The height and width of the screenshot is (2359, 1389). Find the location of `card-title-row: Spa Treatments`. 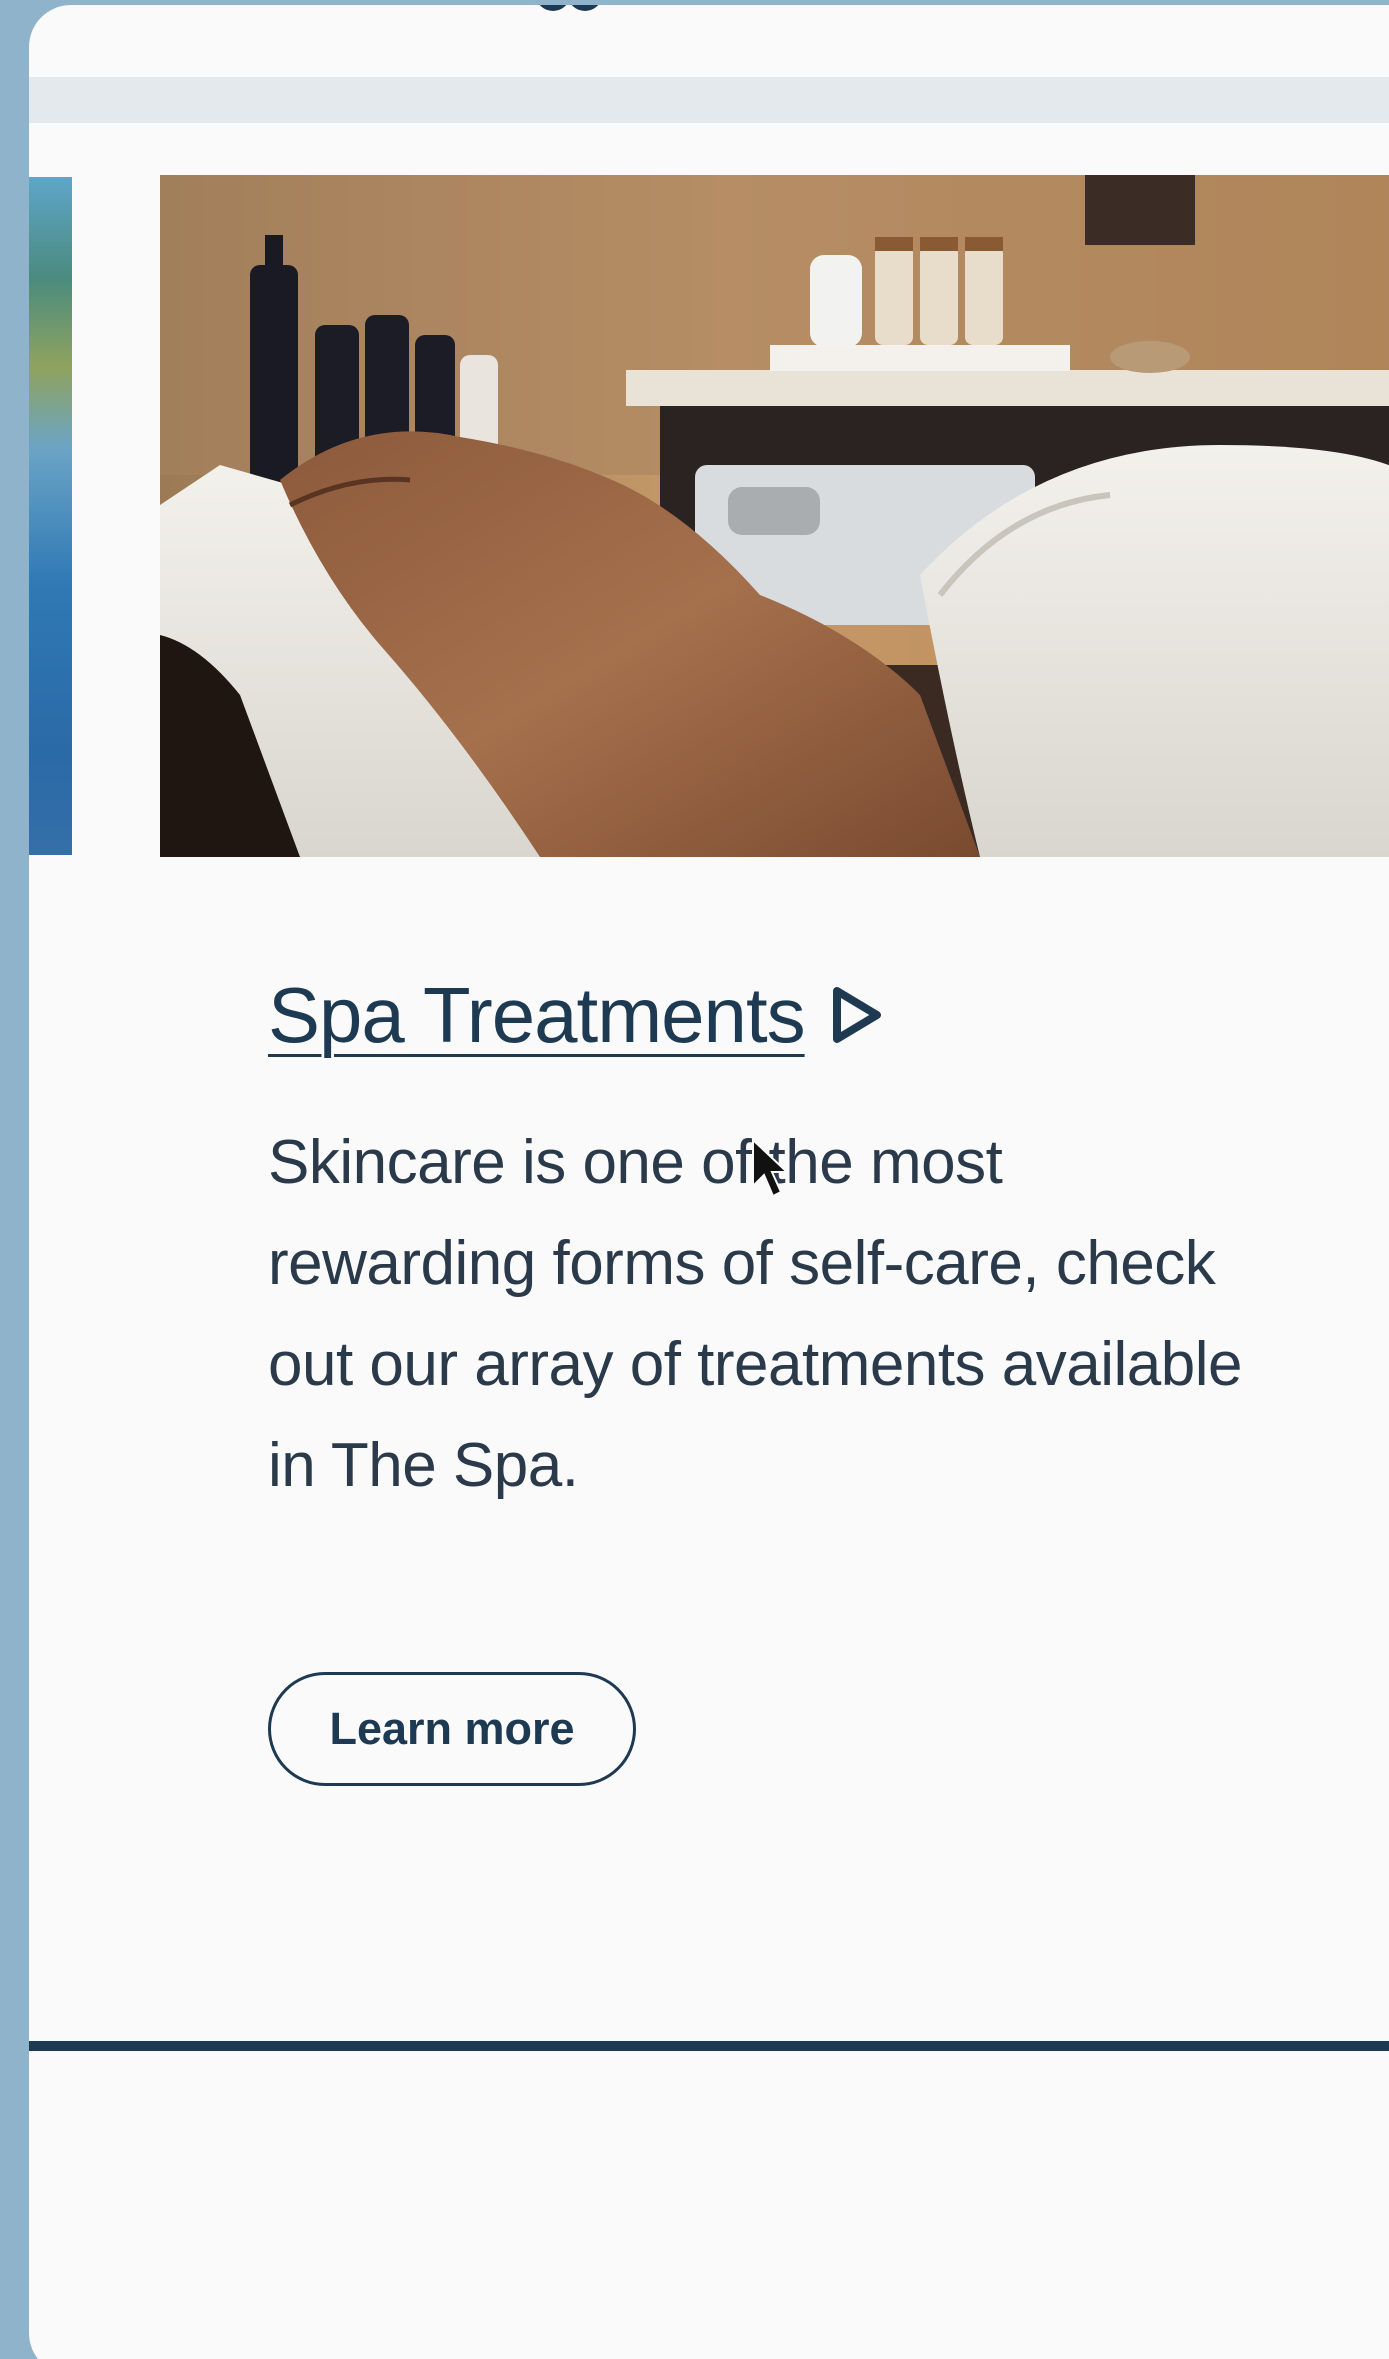

card-title-row: Spa Treatments is located at coordinates (768, 1015).